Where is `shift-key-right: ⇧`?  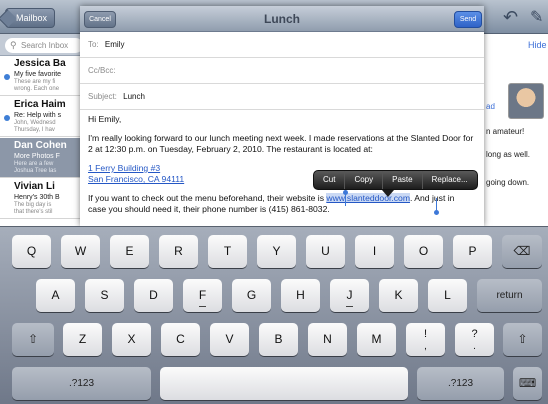
shift-key-right: ⇧ is located at coordinates (522, 339).